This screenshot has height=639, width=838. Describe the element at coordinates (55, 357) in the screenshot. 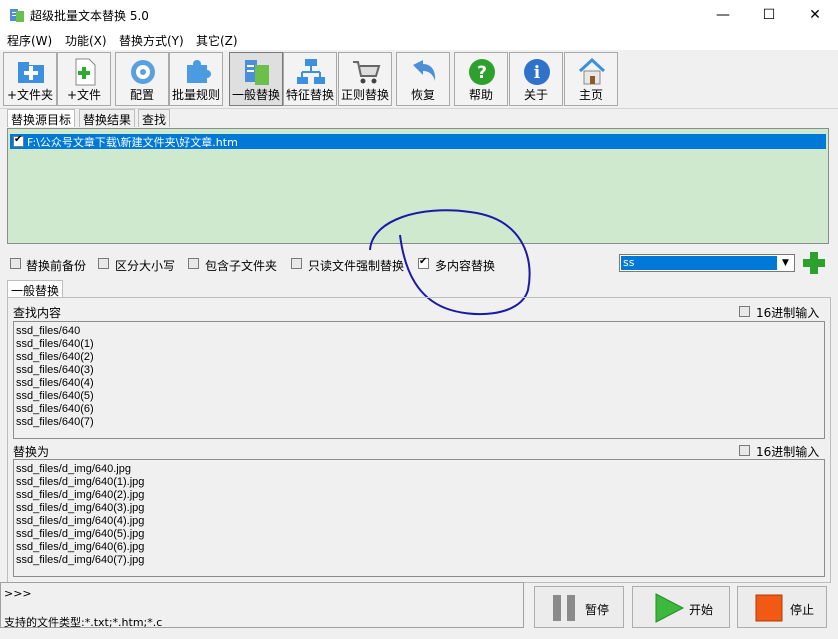

I see `find-line: ssd_files/640(2)` at that location.